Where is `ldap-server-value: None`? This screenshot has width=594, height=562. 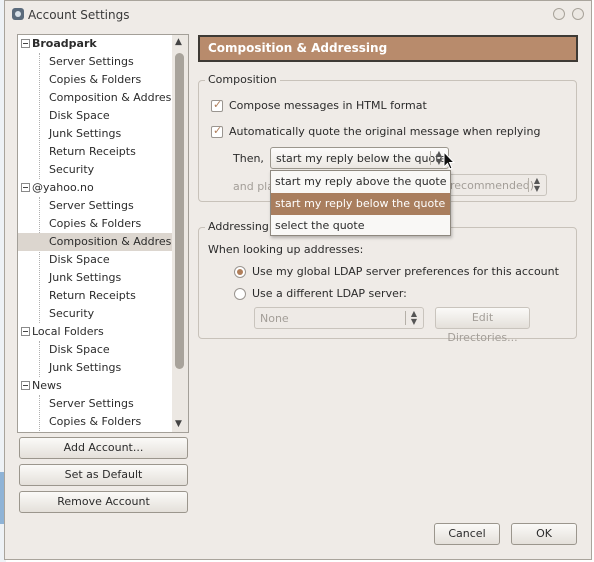 ldap-server-value: None is located at coordinates (274, 318).